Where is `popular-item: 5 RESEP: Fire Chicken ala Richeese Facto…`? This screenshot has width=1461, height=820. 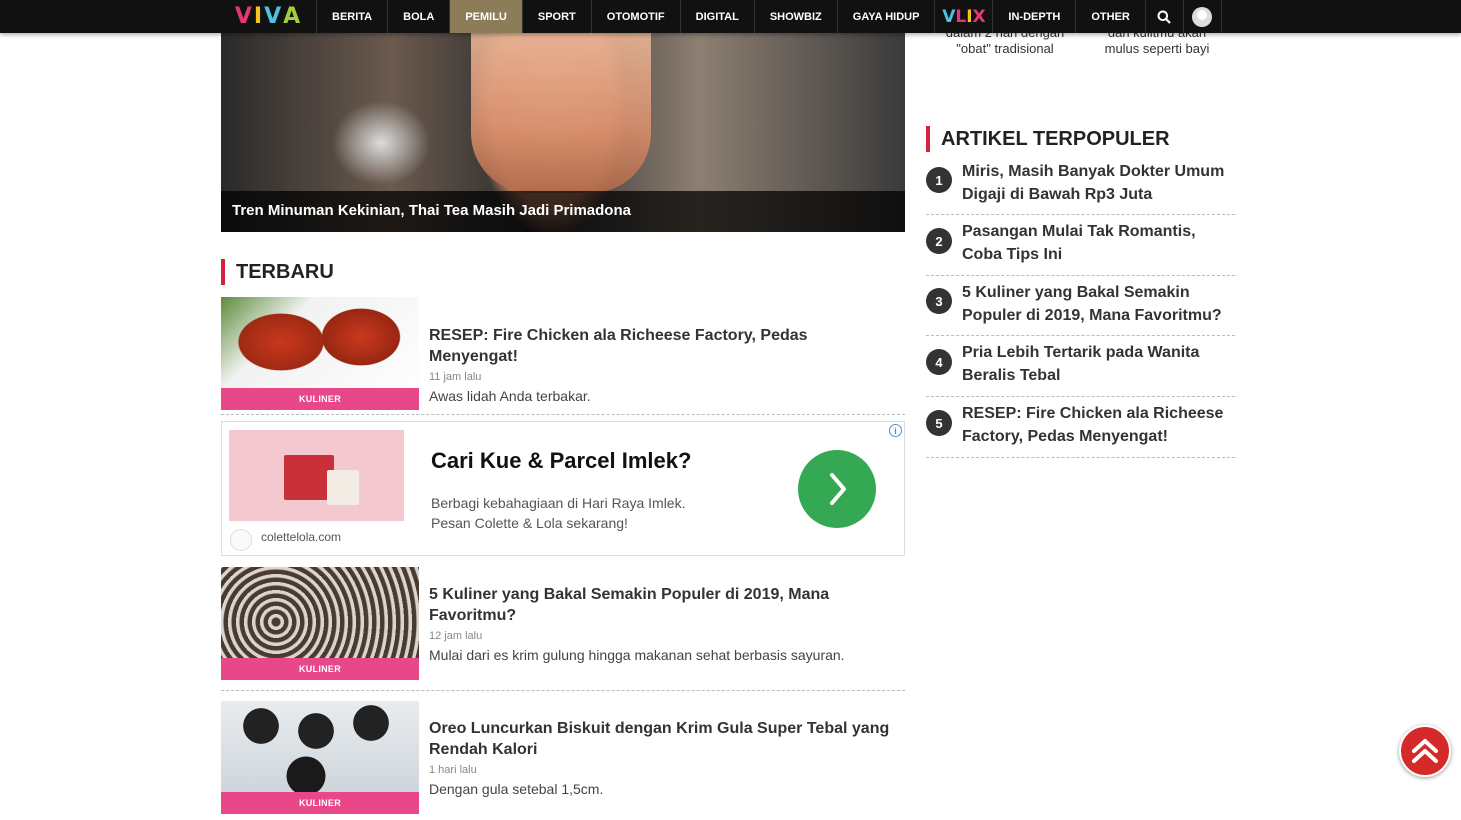 popular-item: 5 RESEP: Fire Chicken ala Richeese Facto… is located at coordinates (1080, 427).